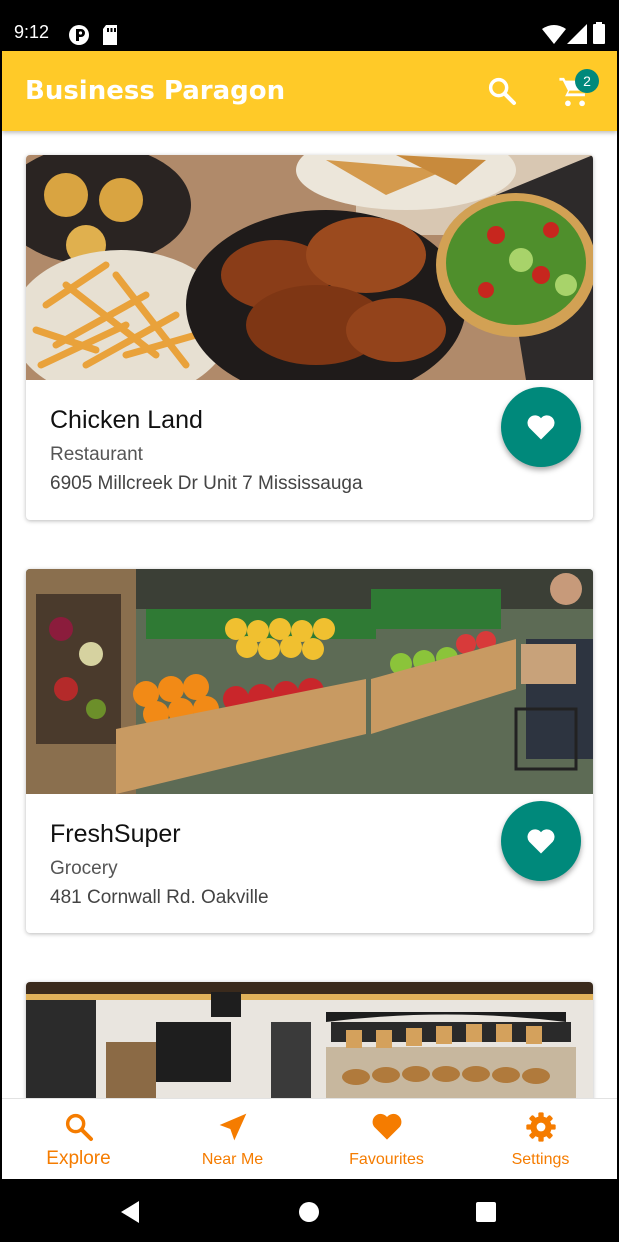 Image resolution: width=619 pixels, height=1242 pixels. I want to click on cellular-signal-icon, so click(577, 34).